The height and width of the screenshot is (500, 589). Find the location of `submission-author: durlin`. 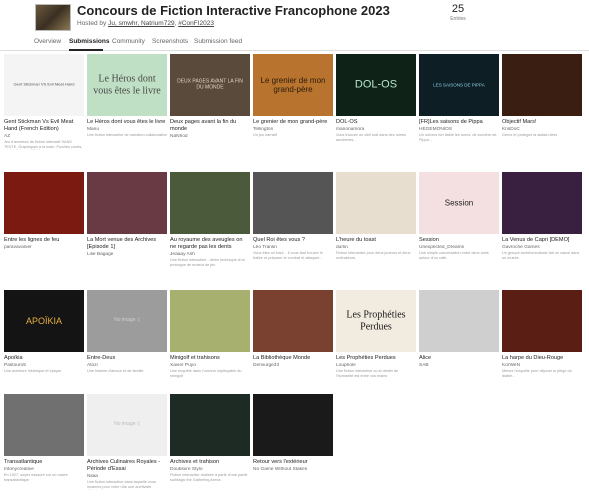

submission-author: durlin is located at coordinates (376, 247).